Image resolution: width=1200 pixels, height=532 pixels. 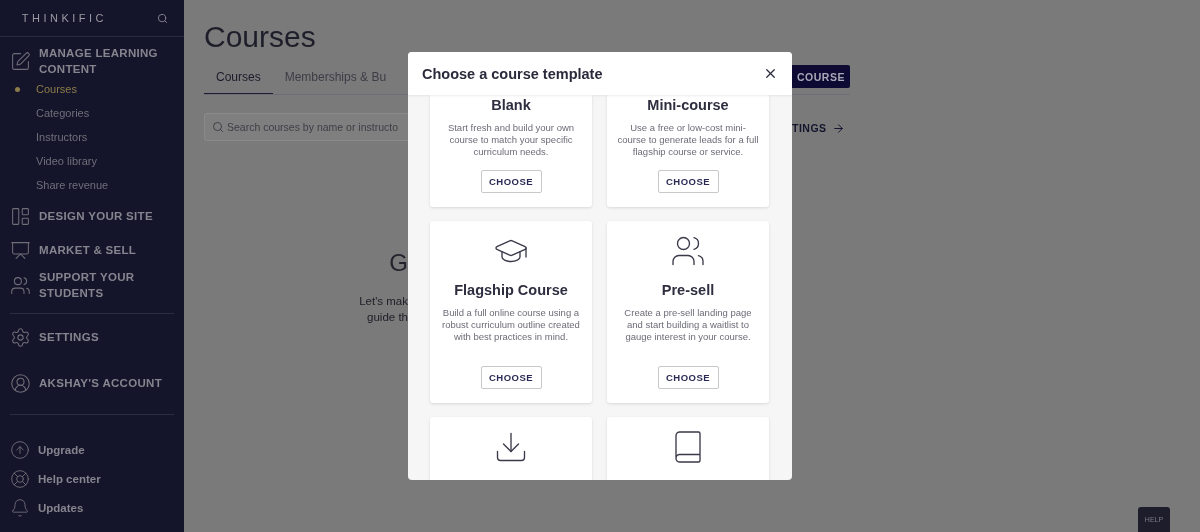 I want to click on tab: Memberships & Bu, so click(x=335, y=77).